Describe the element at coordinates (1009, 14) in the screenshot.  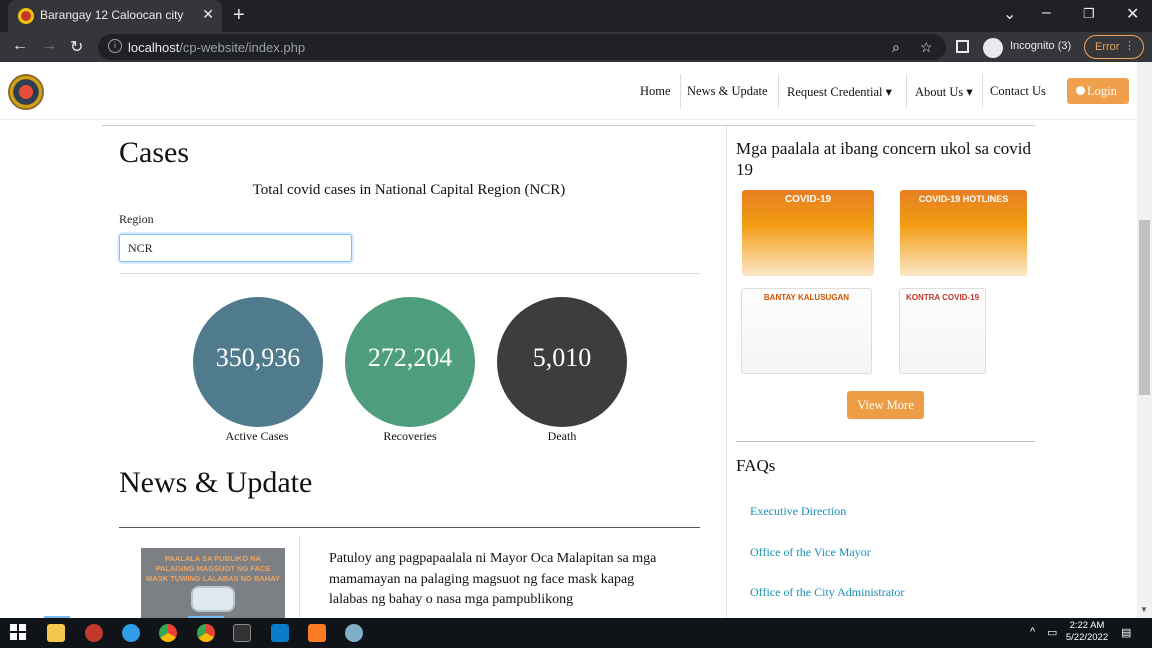
I see `tab-search-icon: ⌄` at that location.